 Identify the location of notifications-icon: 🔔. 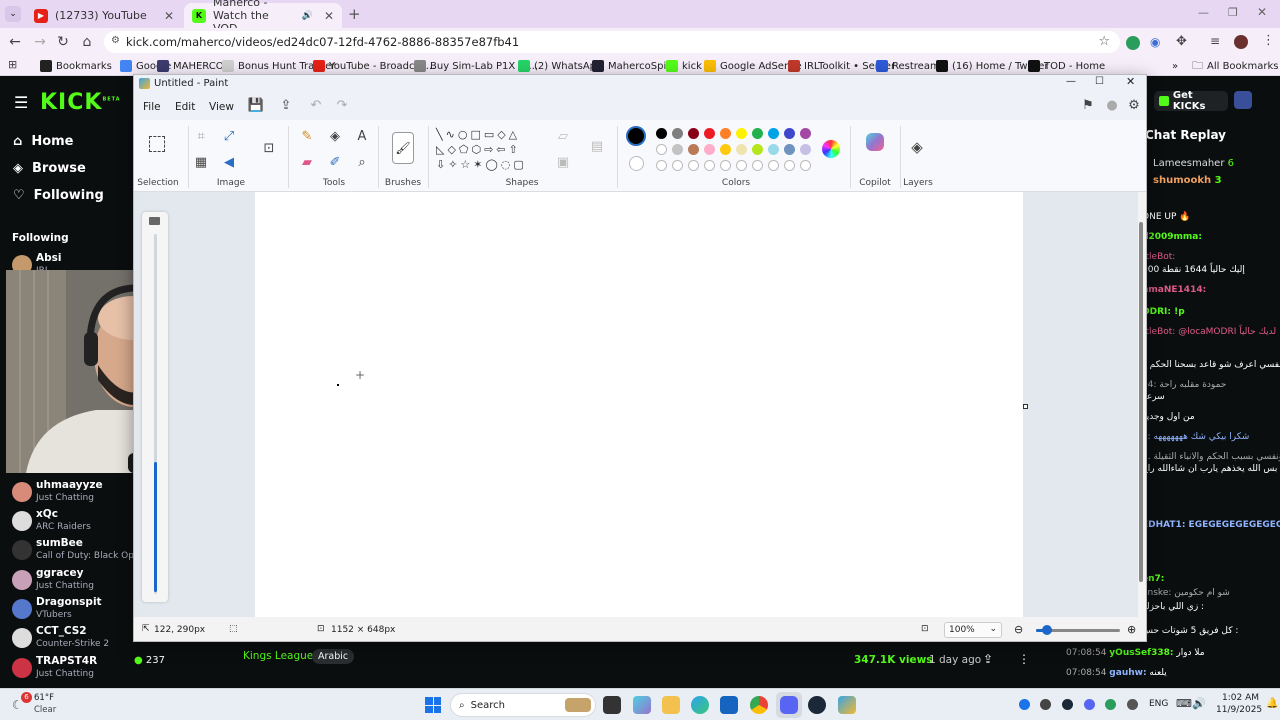
(1272, 703).